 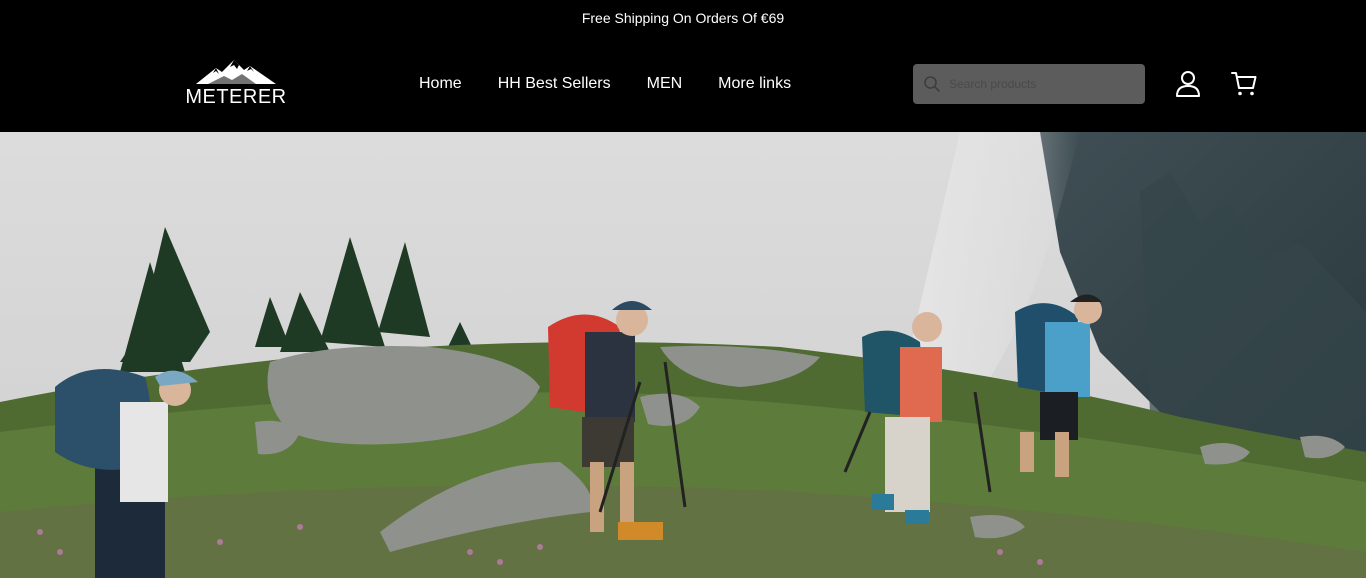 What do you see at coordinates (440, 84) in the screenshot?
I see `nav-item-home: Home` at bounding box center [440, 84].